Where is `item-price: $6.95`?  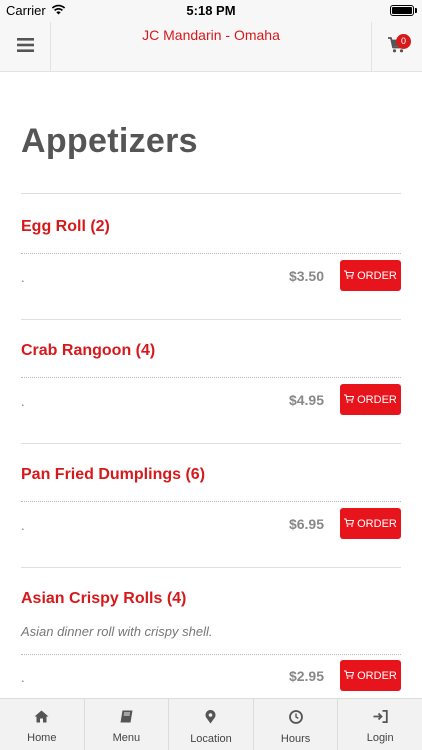 item-price: $6.95 is located at coordinates (306, 524).